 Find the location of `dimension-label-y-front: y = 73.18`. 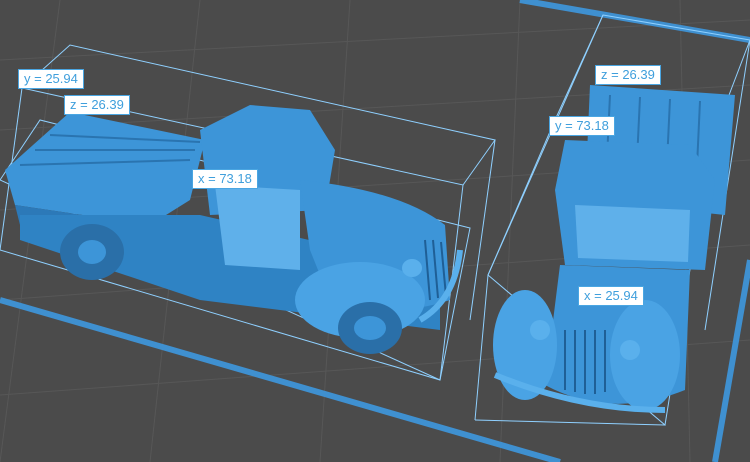

dimension-label-y-front: y = 73.18 is located at coordinates (582, 126).